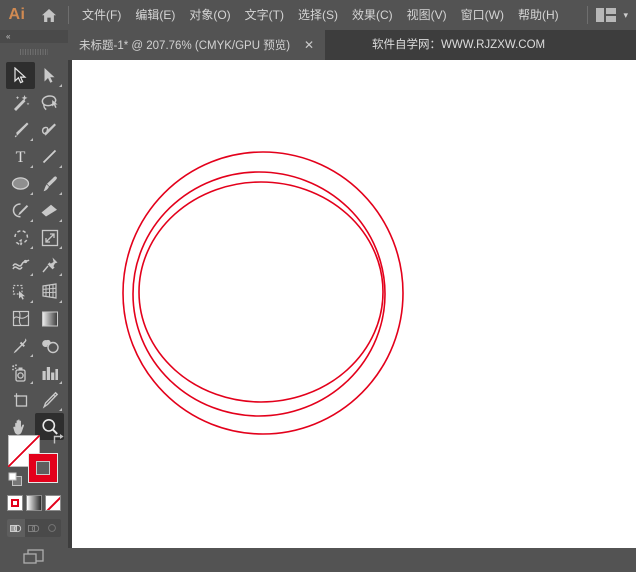  I want to click on menu-view: 视图(V), so click(427, 15).